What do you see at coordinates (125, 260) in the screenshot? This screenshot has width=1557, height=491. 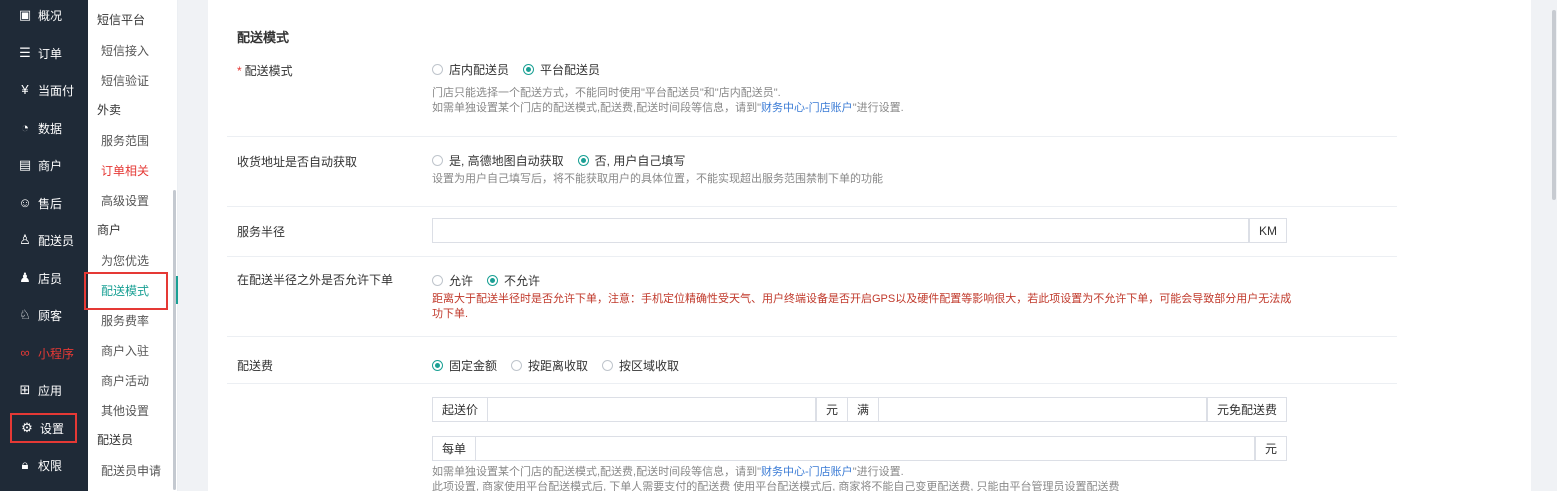 I see `subnav-item-recommend: 为您优选` at bounding box center [125, 260].